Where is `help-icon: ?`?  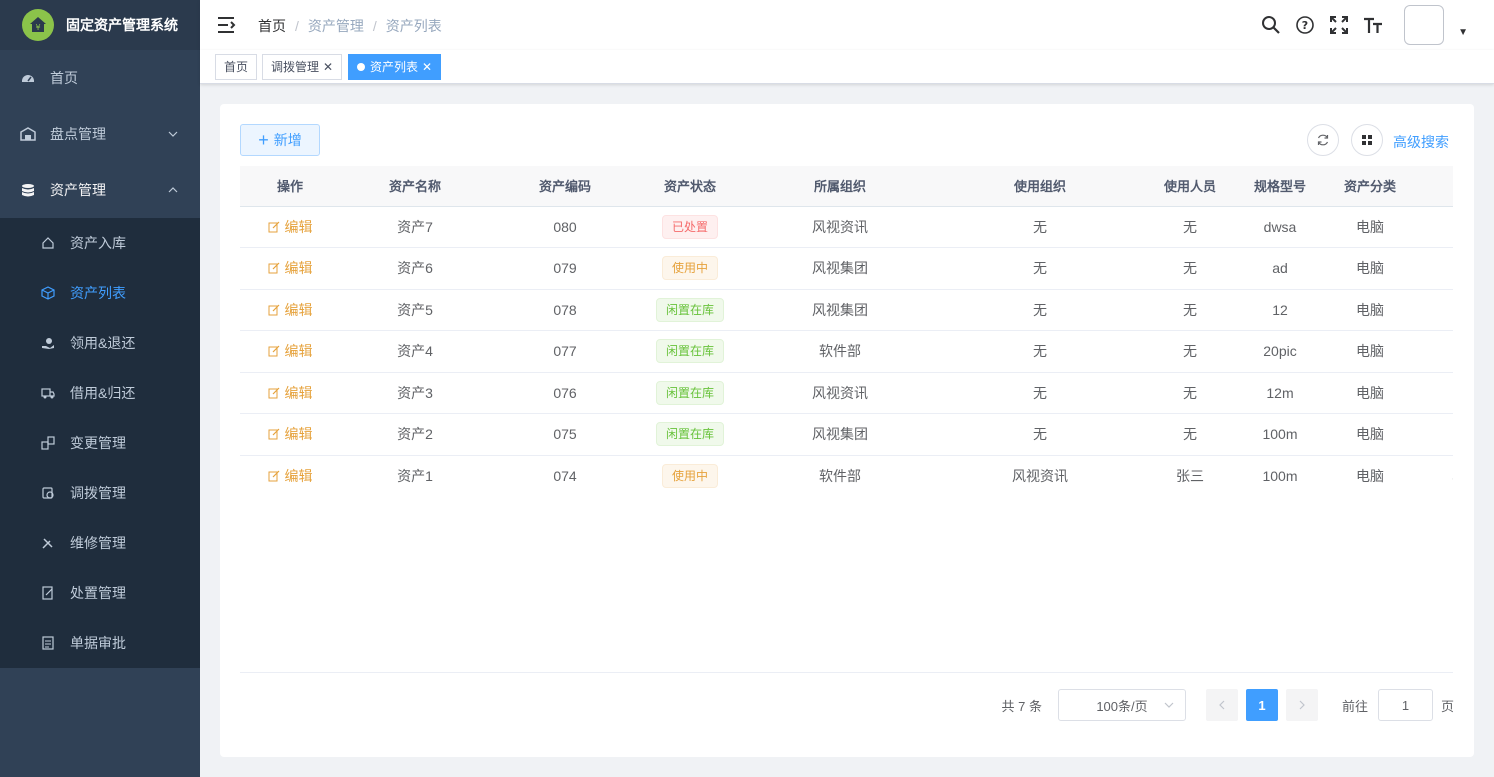
help-icon: ? is located at coordinates (1305, 25).